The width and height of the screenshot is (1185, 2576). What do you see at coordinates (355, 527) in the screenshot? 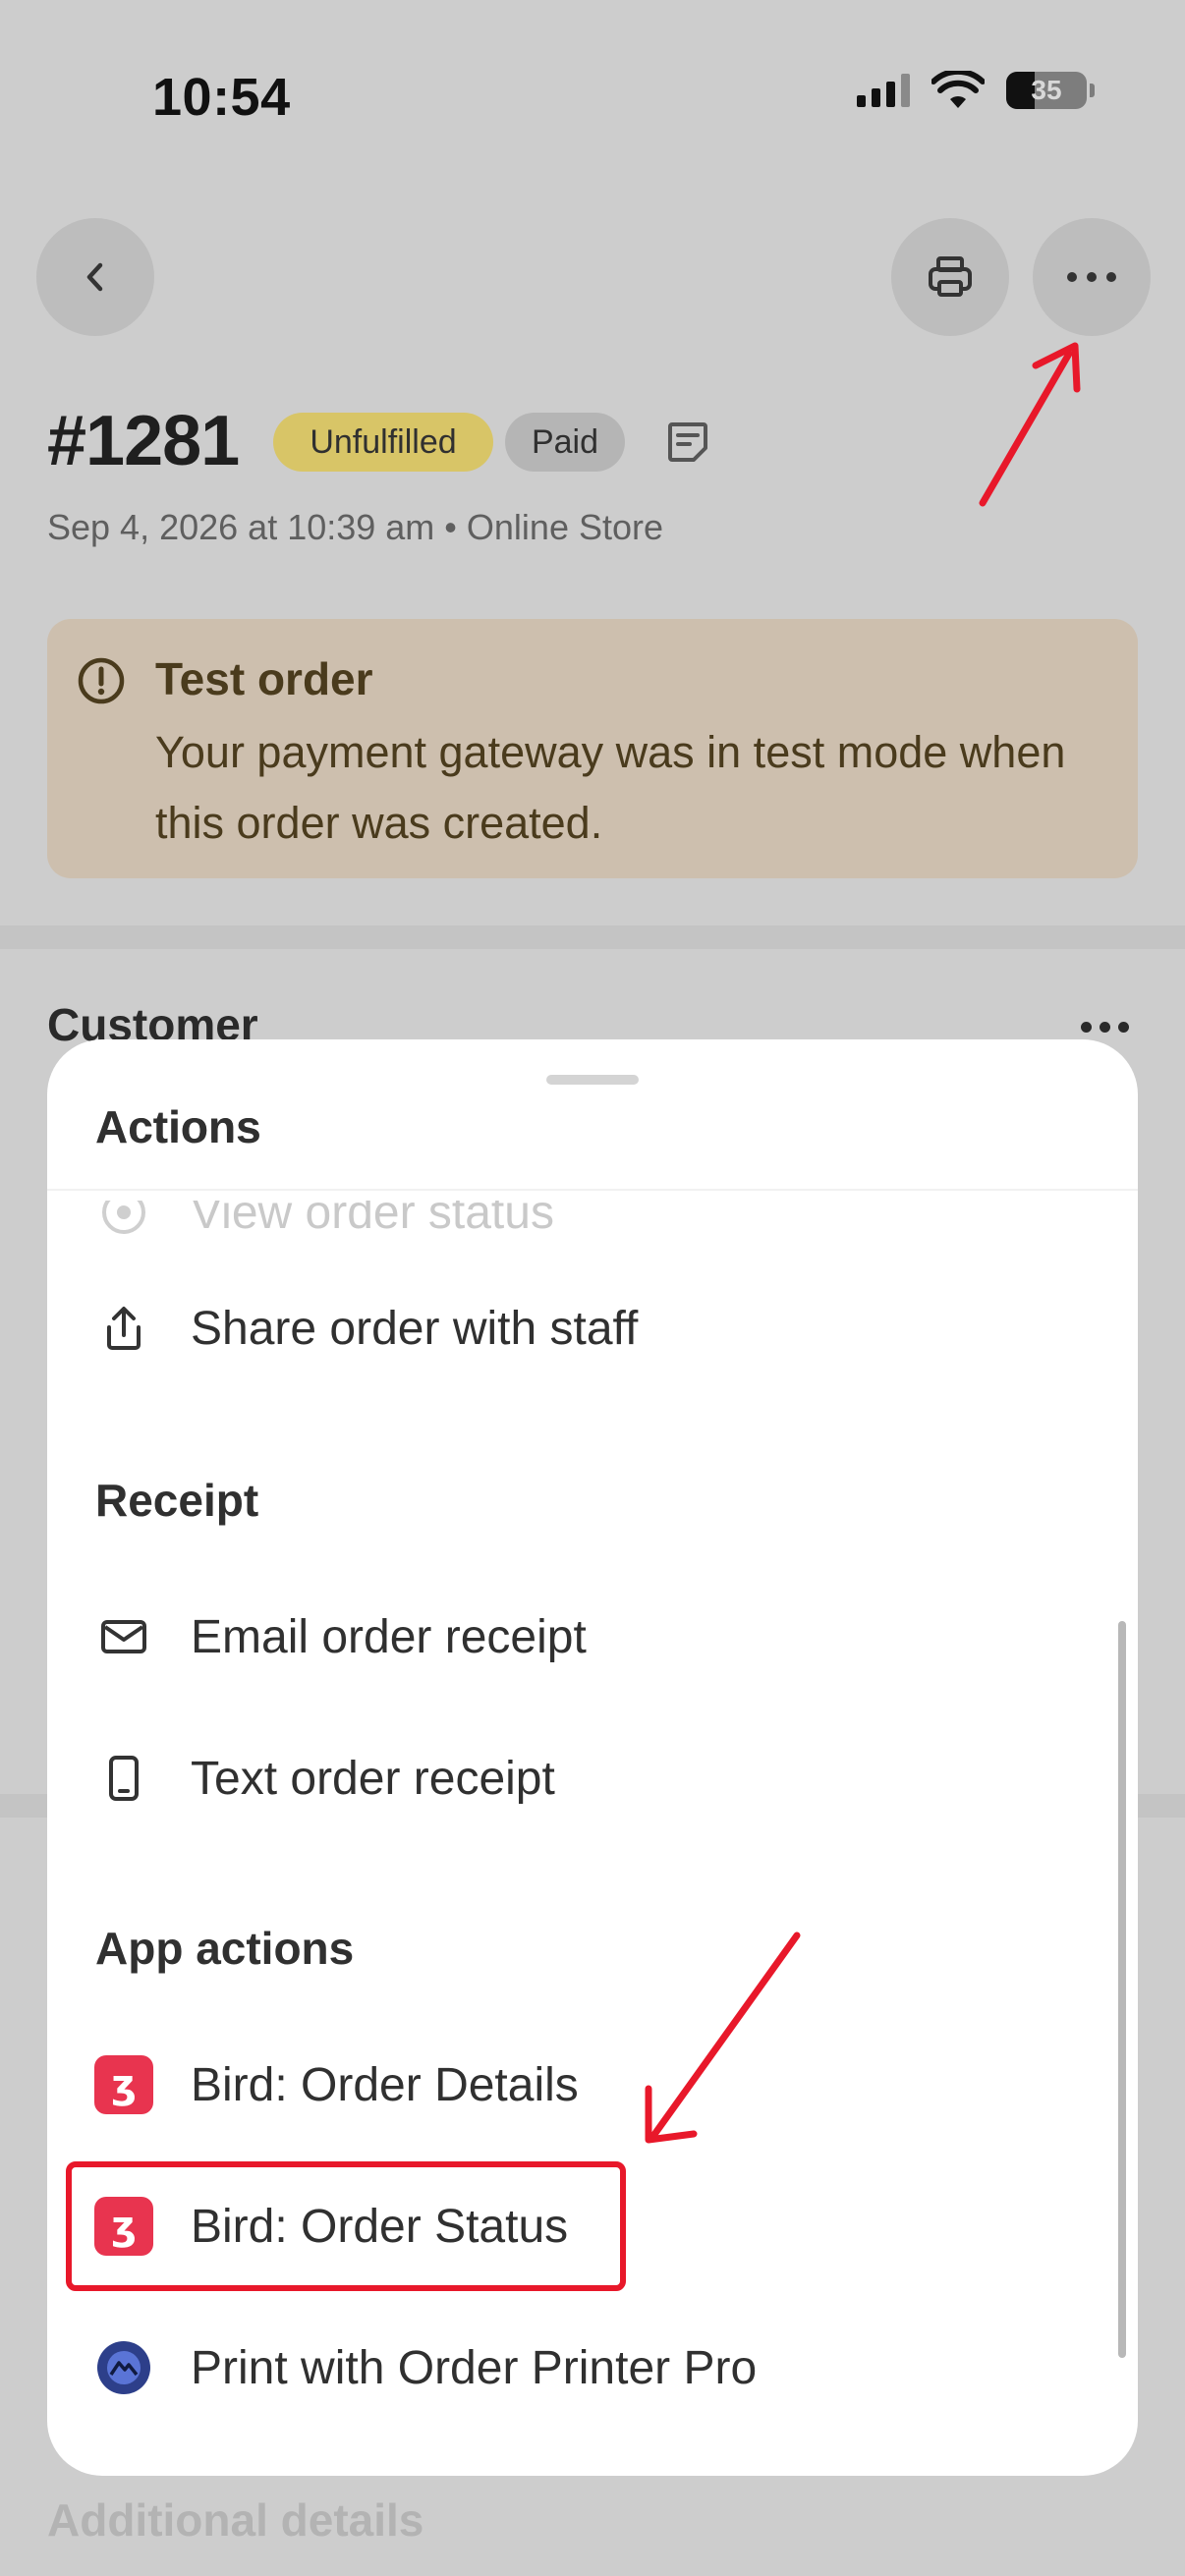
I see `order-meta: Sep 4, 2026 at 10:39 am • Online Store` at bounding box center [355, 527].